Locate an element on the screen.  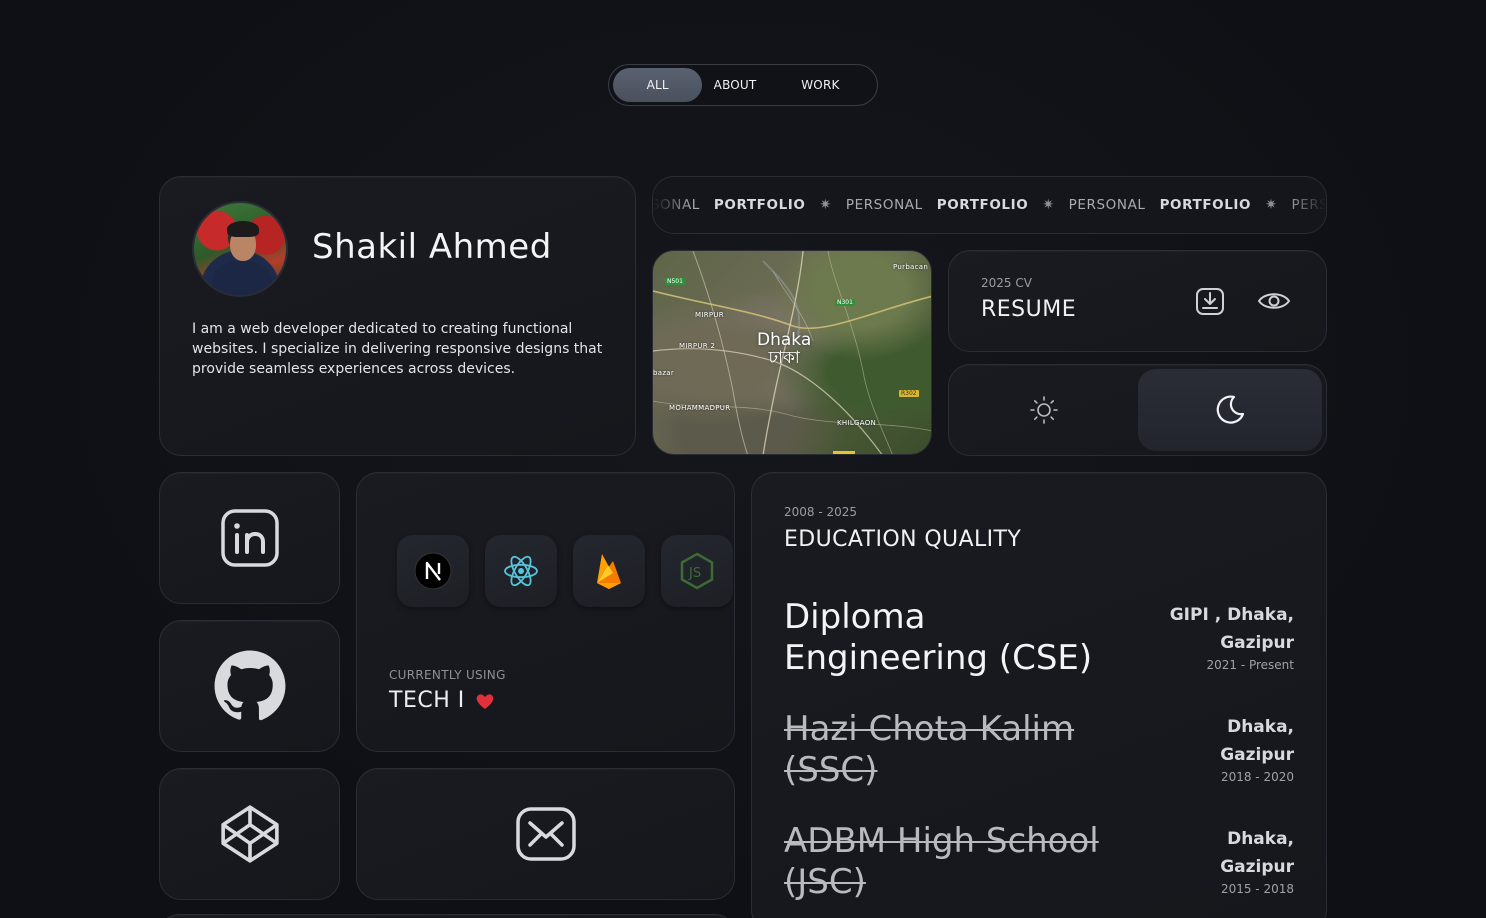
theme-toggle-card is located at coordinates (1137, 410).